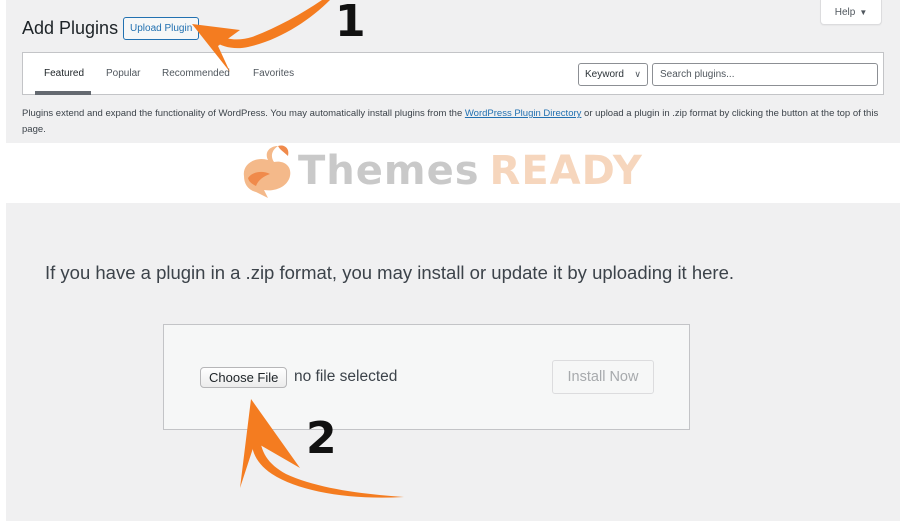 The height and width of the screenshot is (525, 900). Describe the element at coordinates (123, 73) in the screenshot. I see `tab-popular: Popular` at that location.